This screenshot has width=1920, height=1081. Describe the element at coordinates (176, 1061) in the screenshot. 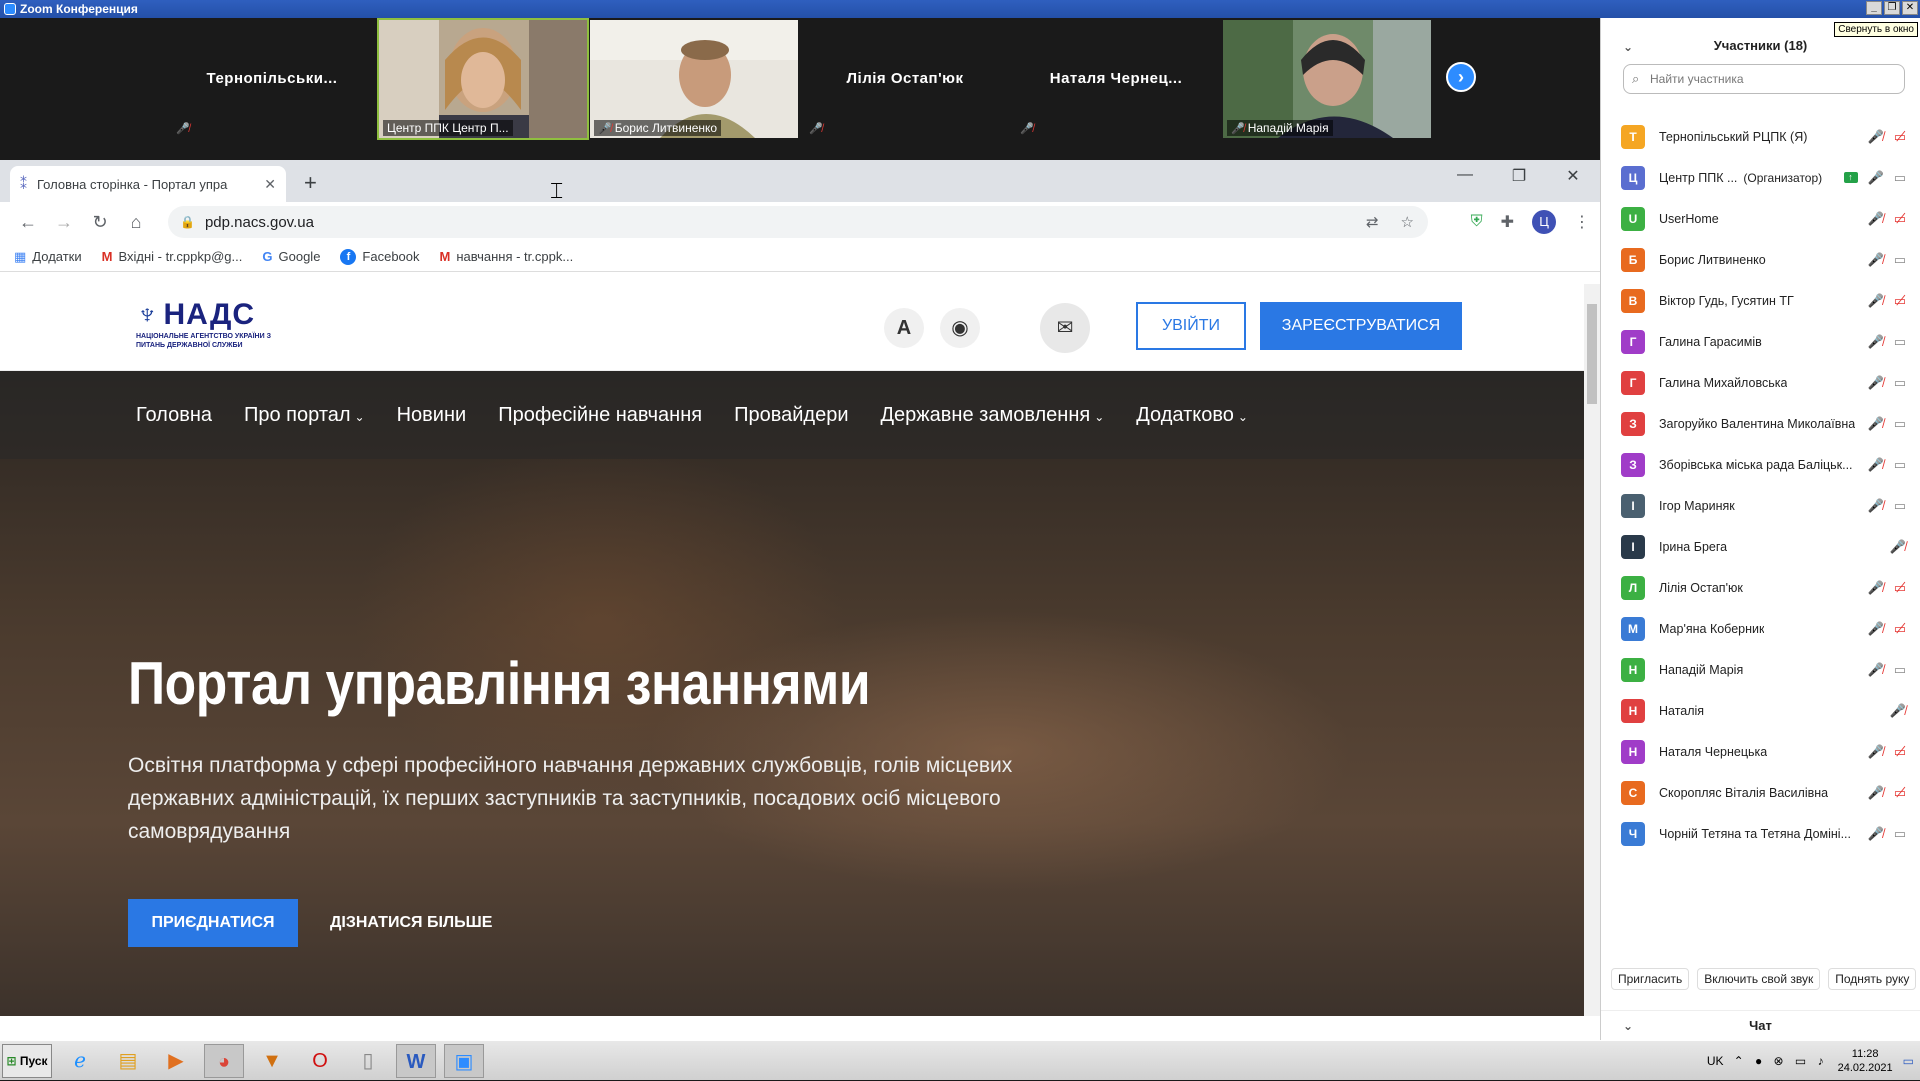

I see `media-player-icon: ▶` at that location.